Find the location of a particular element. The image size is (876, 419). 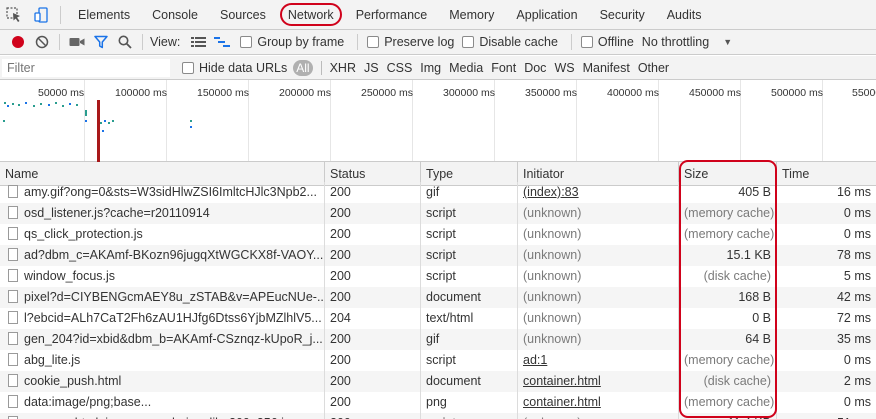

tab-application: Application is located at coordinates (546, 15).